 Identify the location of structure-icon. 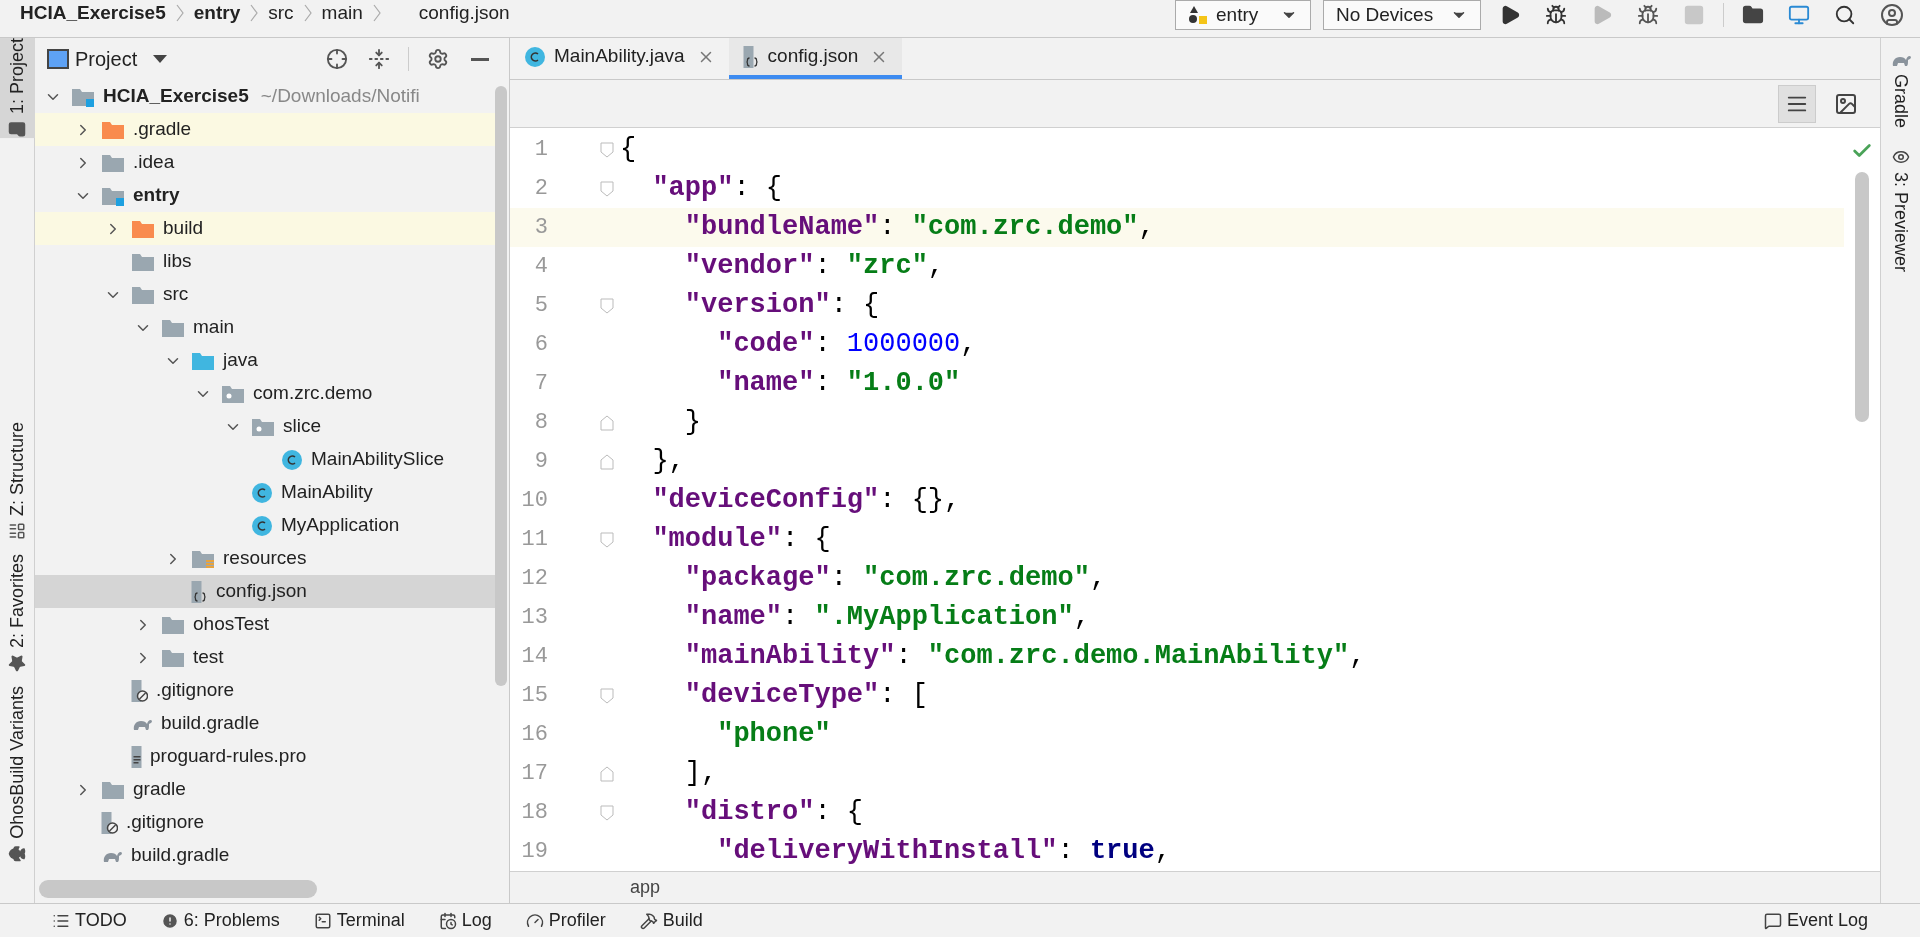
(17, 531).